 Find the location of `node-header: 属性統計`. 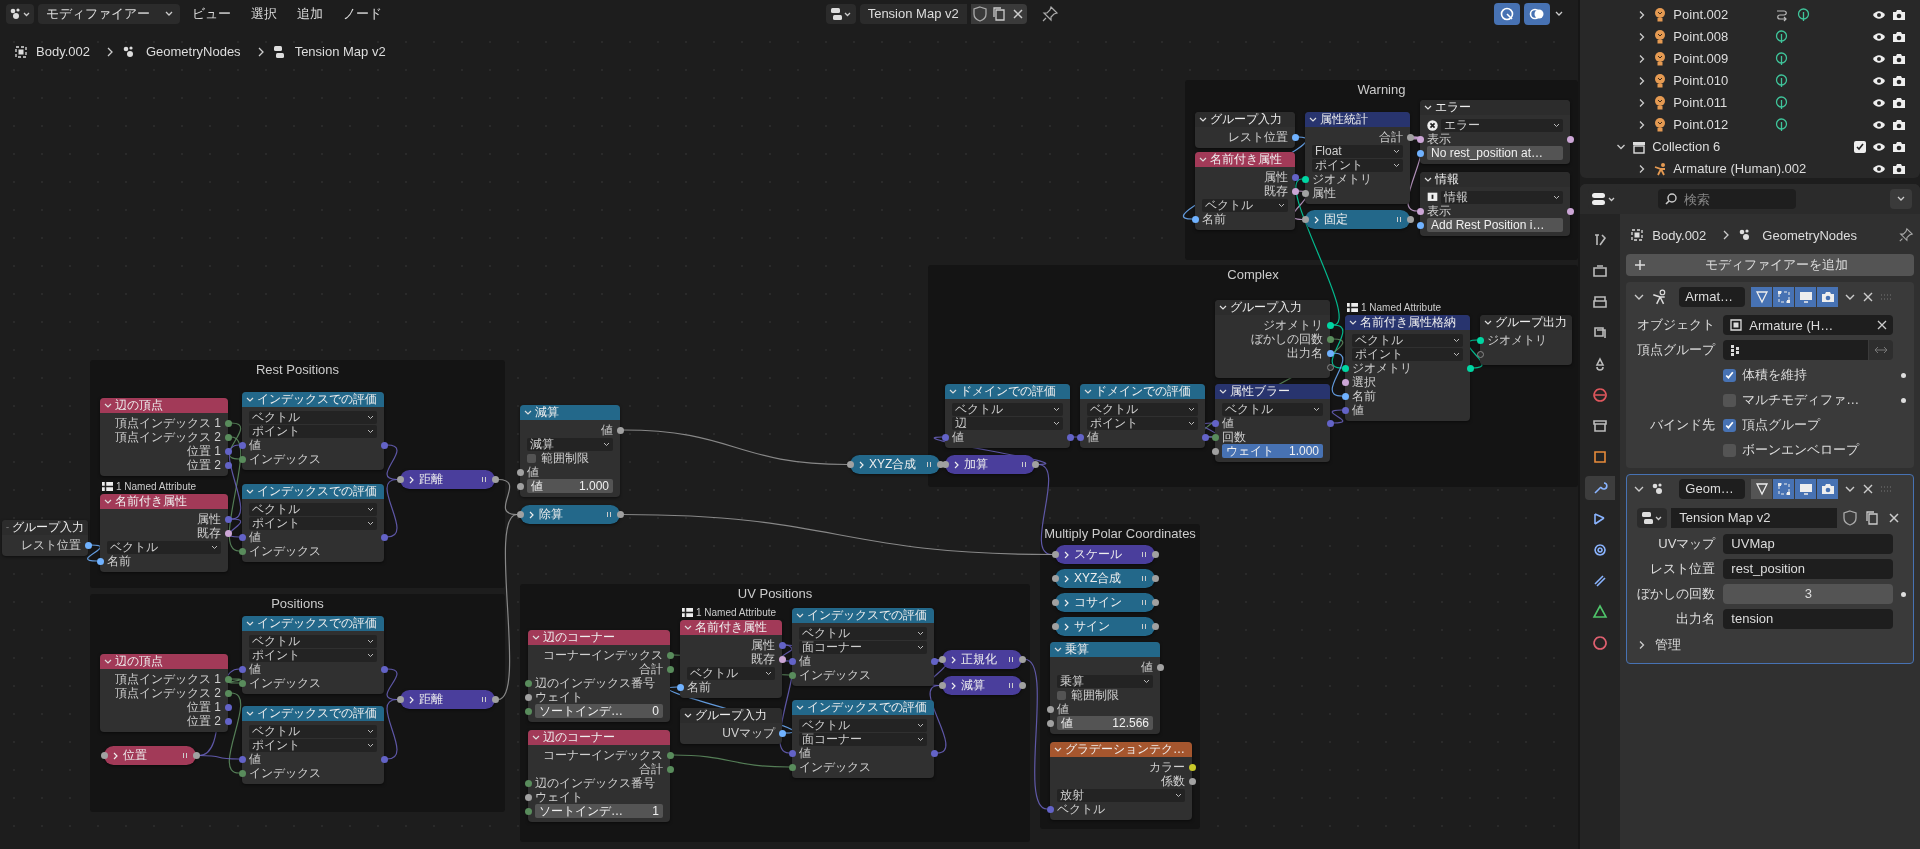

node-header: 属性統計 is located at coordinates (1357, 119).